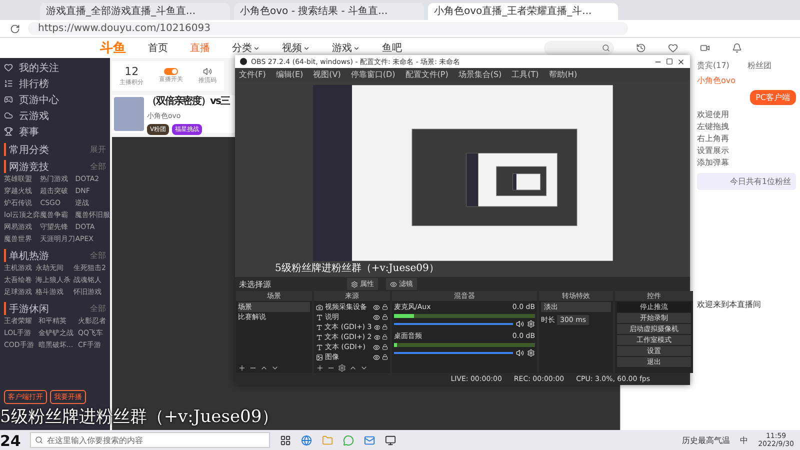 The image size is (800, 450). What do you see at coordinates (246, 48) in the screenshot?
I see `nav-link: 分类` at bounding box center [246, 48].